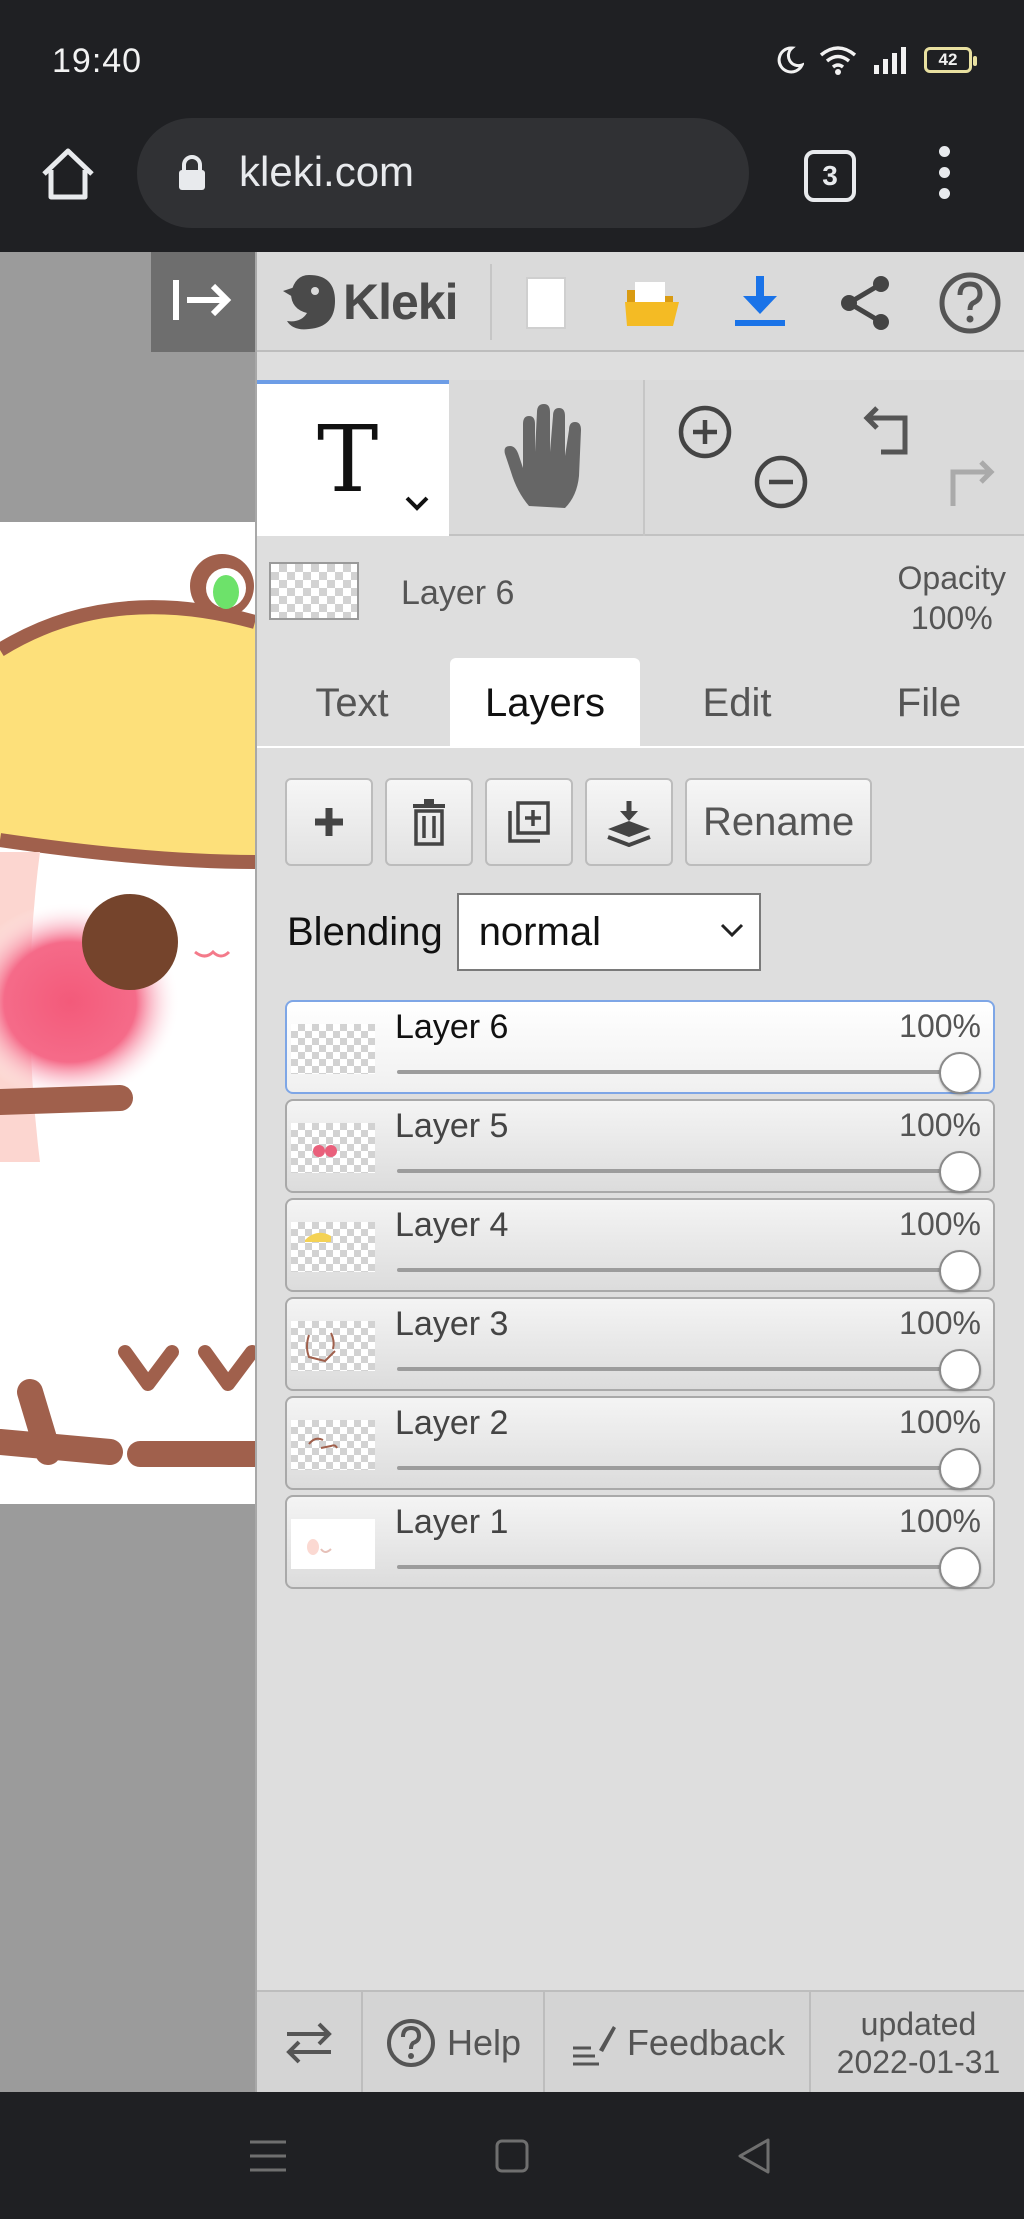 The height and width of the screenshot is (2219, 1024). I want to click on tab-file: File, so click(929, 703).